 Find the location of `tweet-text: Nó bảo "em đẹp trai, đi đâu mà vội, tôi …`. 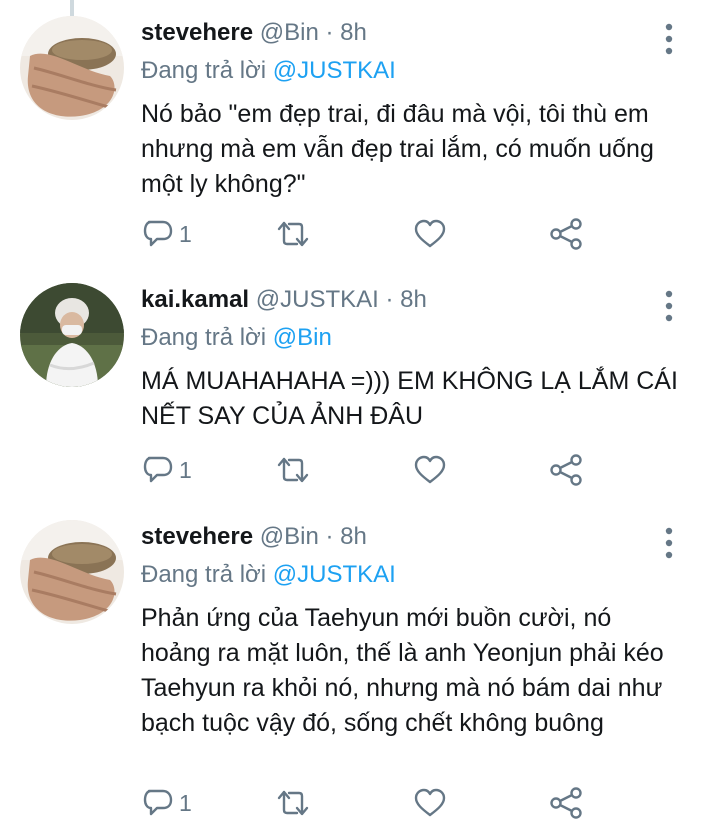

tweet-text: Nó bảo "em đẹp trai, đi đâu mà vội, tôi … is located at coordinates (397, 149).